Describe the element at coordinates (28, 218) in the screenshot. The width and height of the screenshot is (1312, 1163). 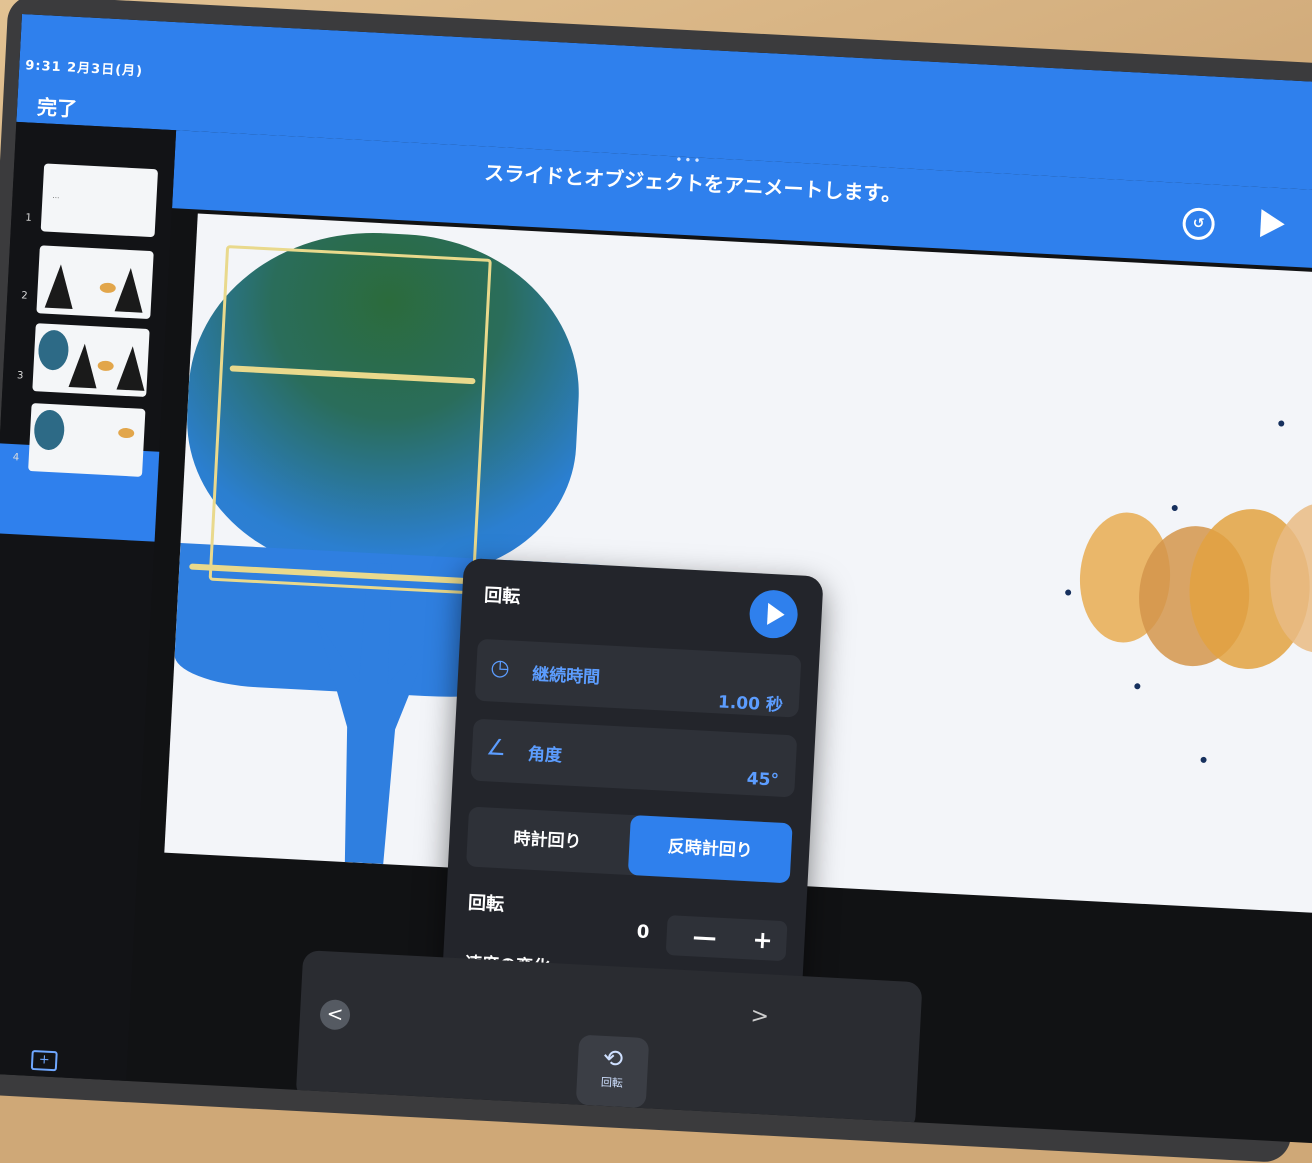
I see `slide-number: 1` at that location.